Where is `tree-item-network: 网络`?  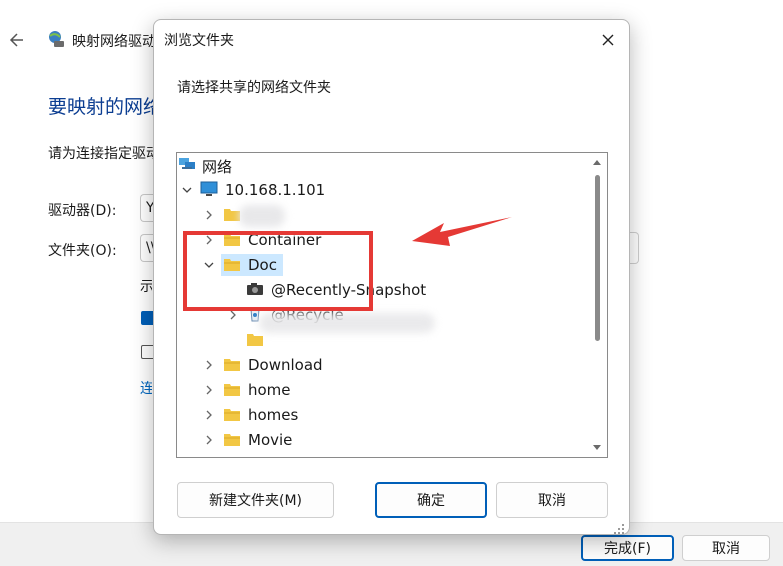 tree-item-network: 网络 is located at coordinates (382, 165).